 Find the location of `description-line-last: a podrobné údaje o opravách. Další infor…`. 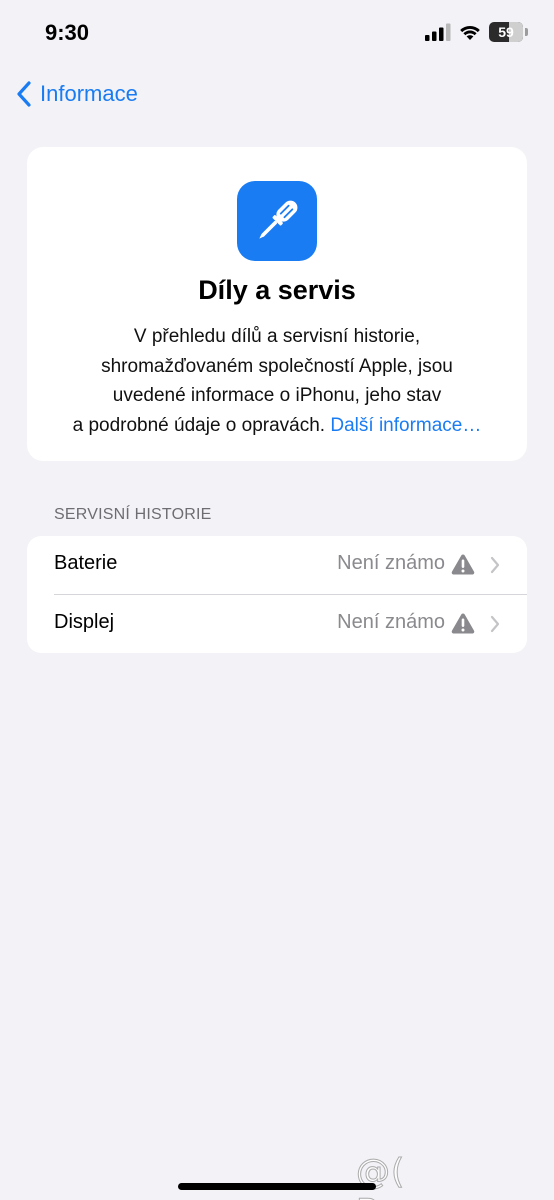

description-line-last: a podrobné údaje o opravách. Další infor… is located at coordinates (277, 426).